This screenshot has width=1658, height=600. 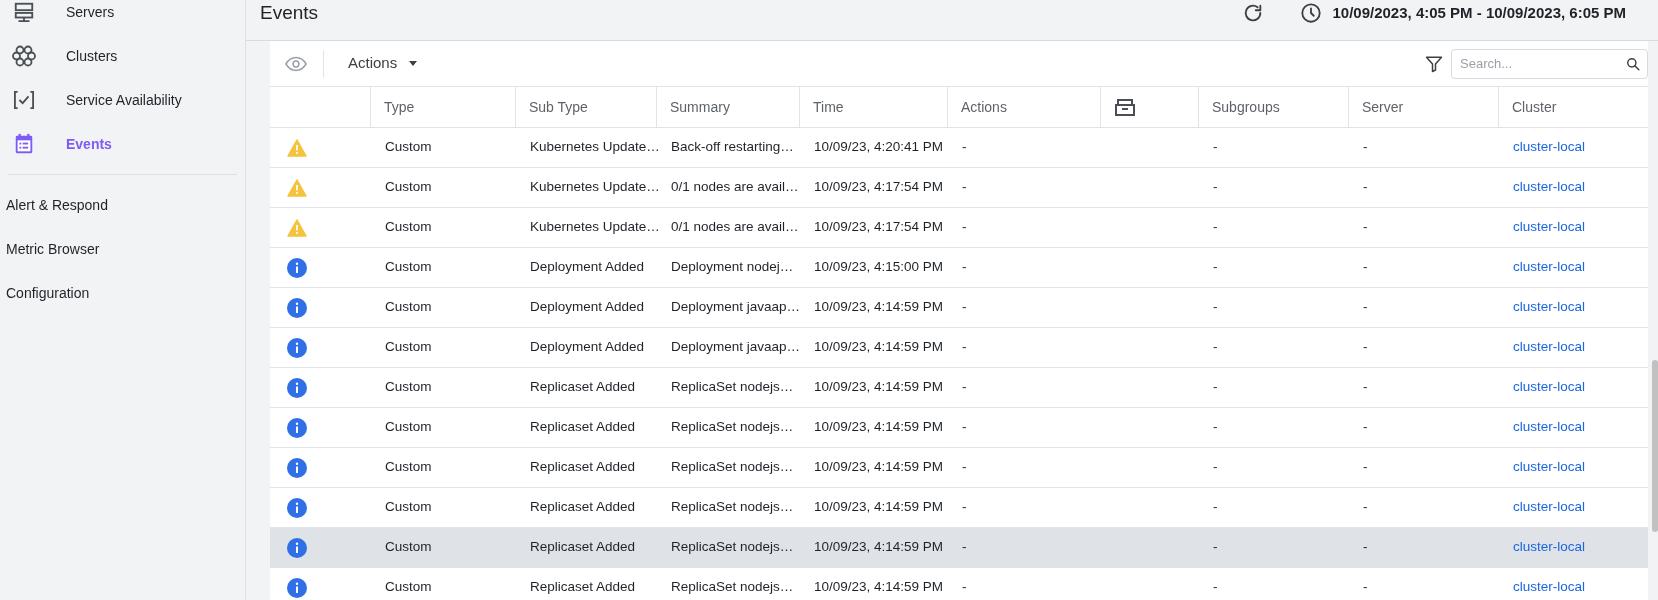 What do you see at coordinates (289, 12) in the screenshot?
I see `page-title: Events` at bounding box center [289, 12].